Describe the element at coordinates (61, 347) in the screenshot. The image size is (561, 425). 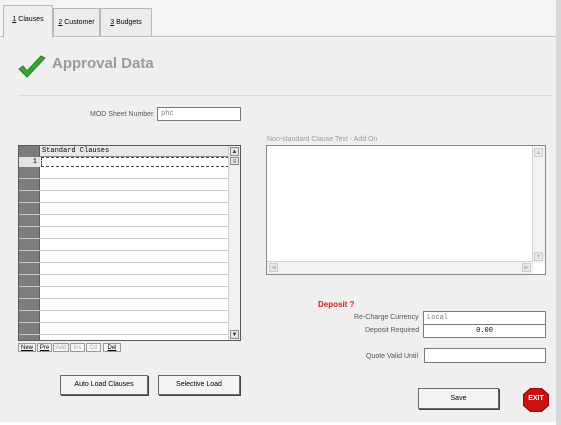
I see `grid-add-button: Add` at that location.